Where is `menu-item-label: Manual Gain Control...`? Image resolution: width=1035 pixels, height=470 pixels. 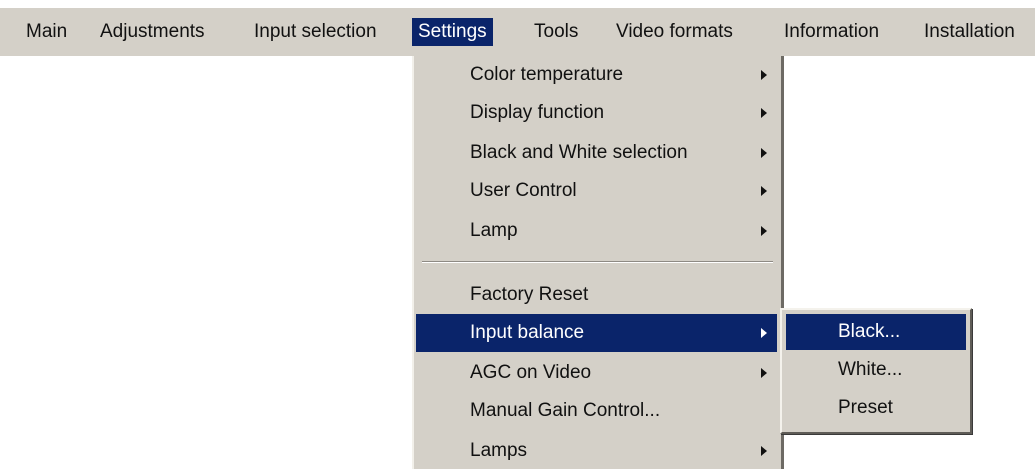
menu-item-label: Manual Gain Control... is located at coordinates (565, 410).